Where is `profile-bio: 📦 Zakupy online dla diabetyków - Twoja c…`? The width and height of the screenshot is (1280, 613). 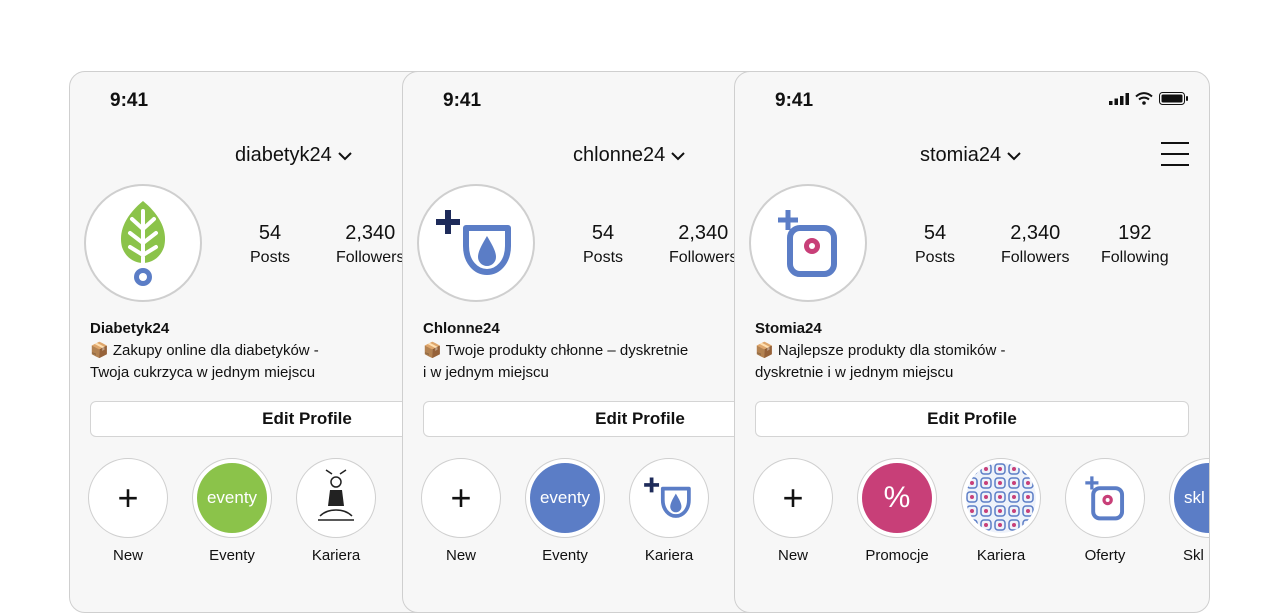 profile-bio: 📦 Zakupy online dla diabetyków - Twoja c… is located at coordinates (204, 361).